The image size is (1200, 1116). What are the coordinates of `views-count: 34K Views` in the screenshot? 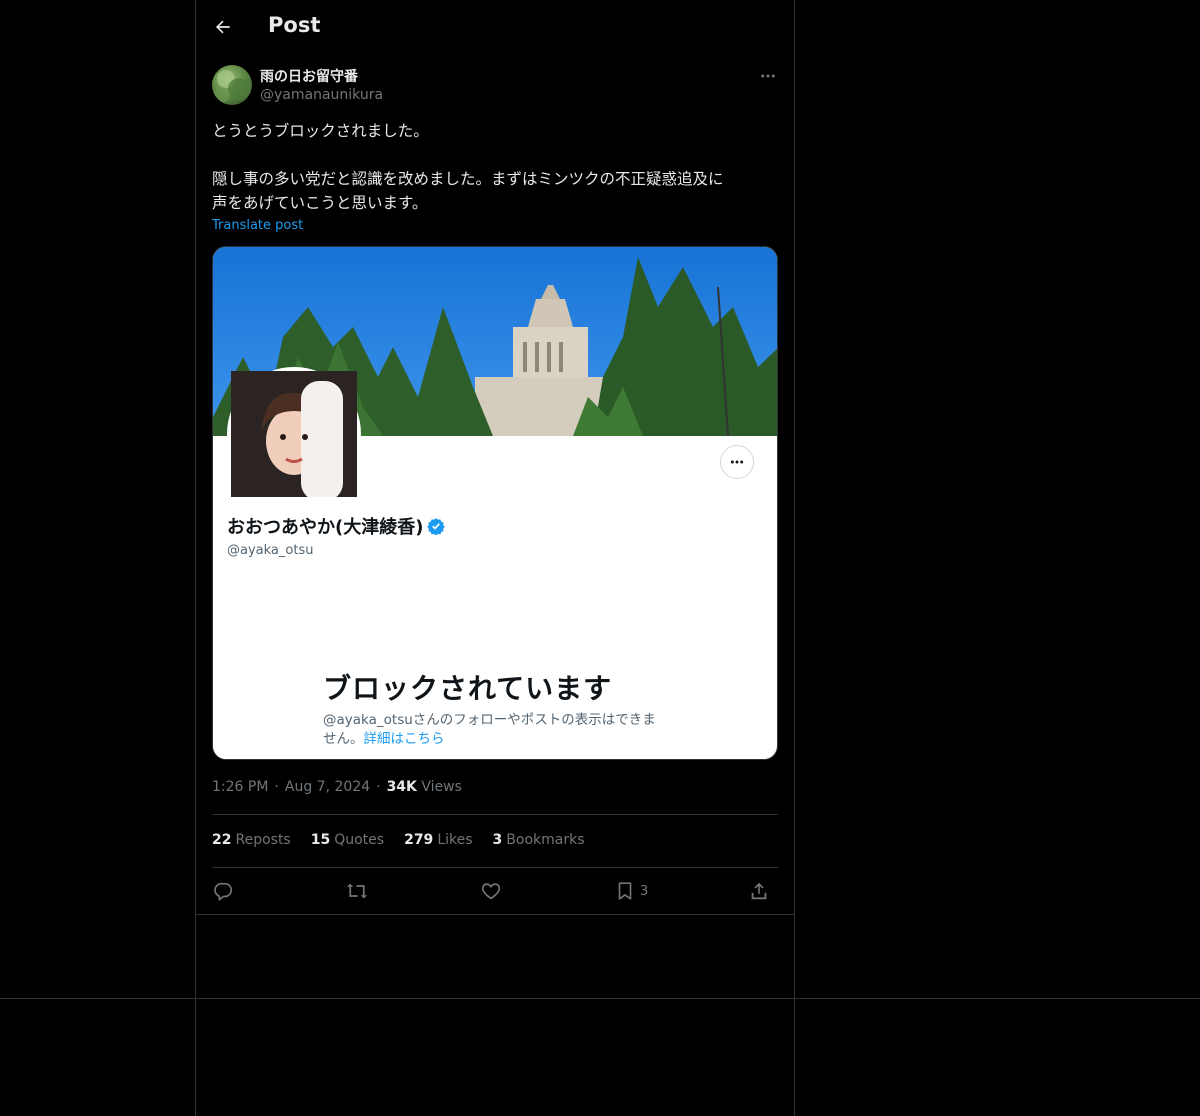 It's located at (424, 787).